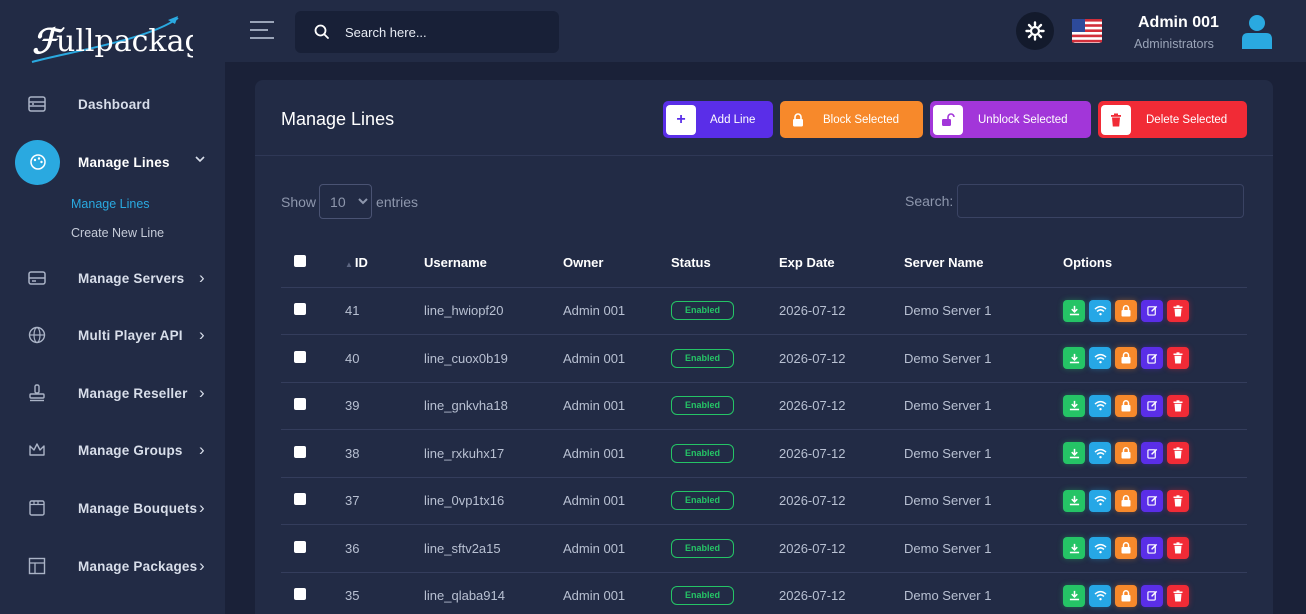  I want to click on sidebar-item-manage-bouquets: Manage Bouquets ›, so click(112, 508).